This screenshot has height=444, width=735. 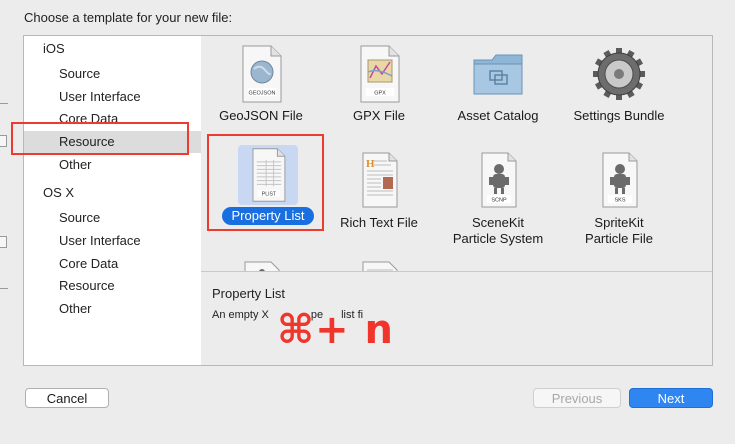 I want to click on sidebar-group-ios: iOS, so click(x=54, y=48).